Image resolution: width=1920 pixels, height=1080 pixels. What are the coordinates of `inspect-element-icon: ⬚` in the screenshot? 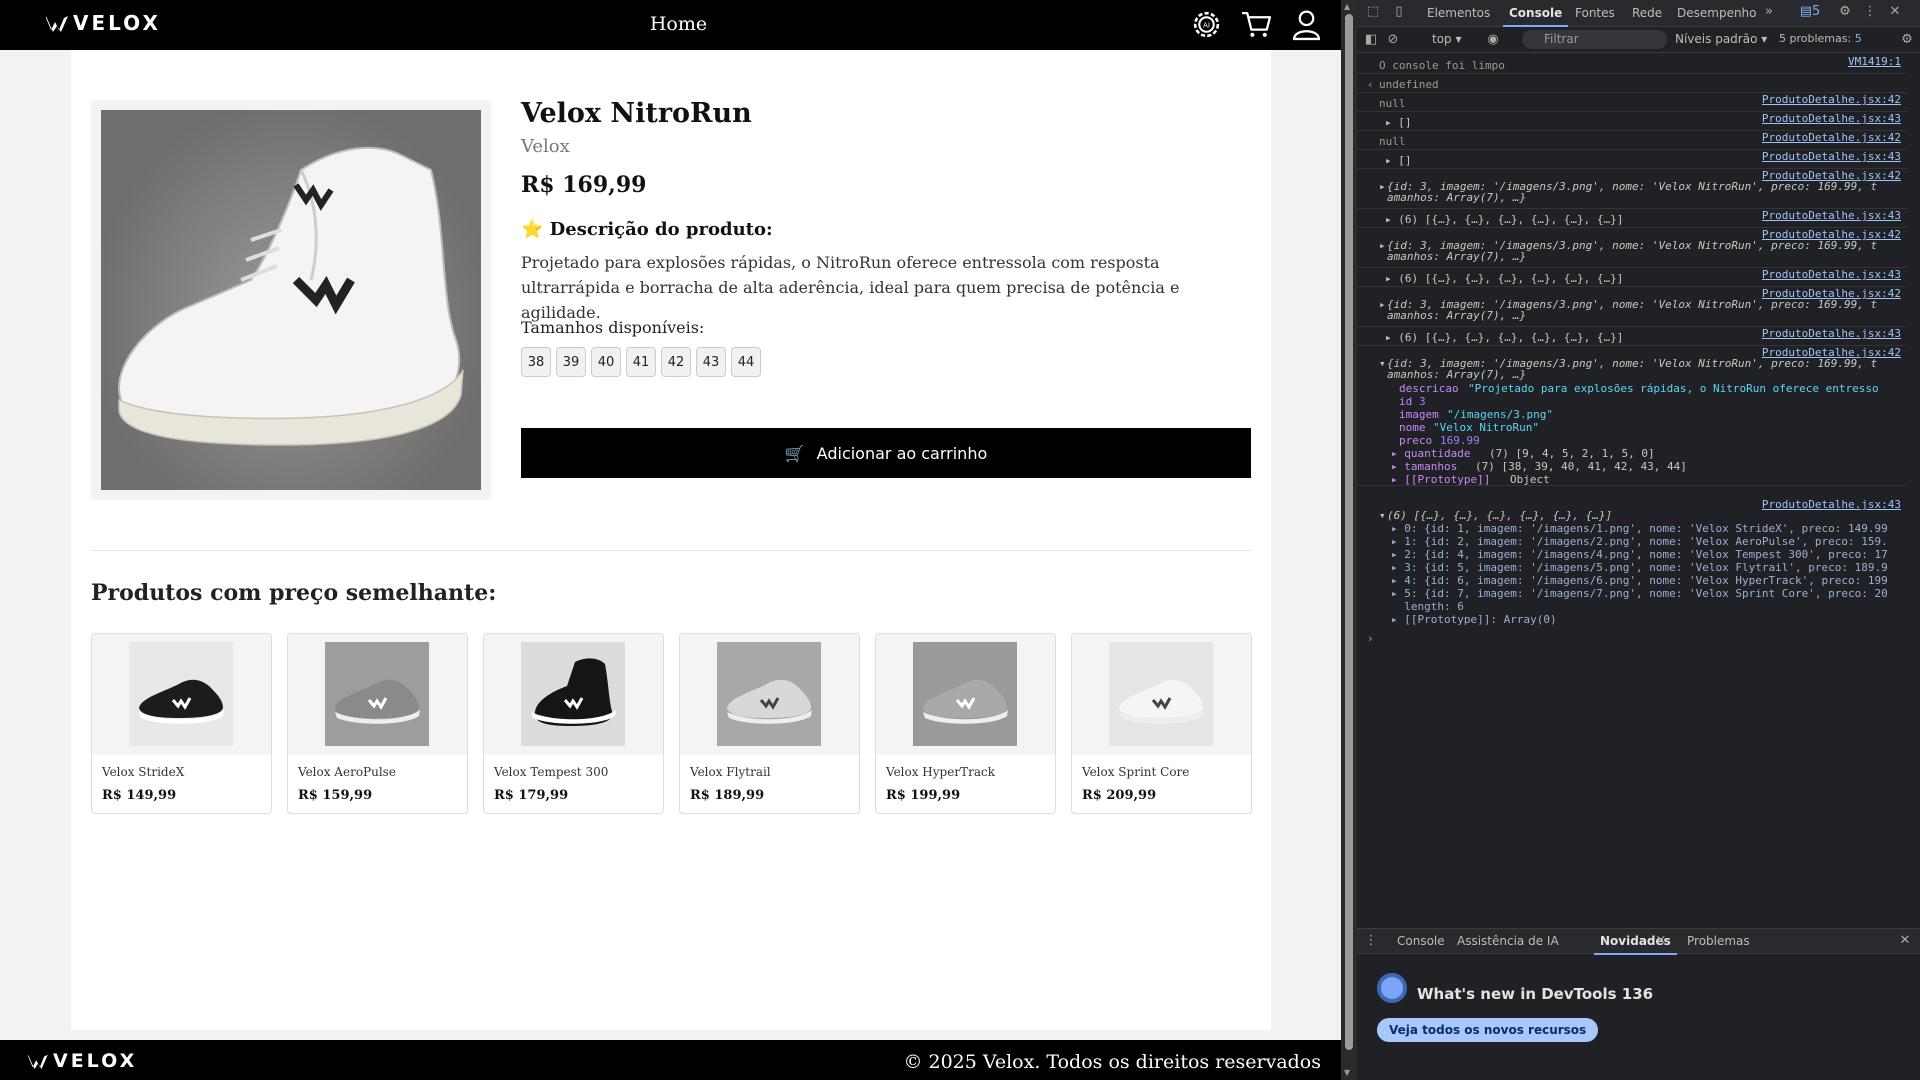 It's located at (1373, 12).